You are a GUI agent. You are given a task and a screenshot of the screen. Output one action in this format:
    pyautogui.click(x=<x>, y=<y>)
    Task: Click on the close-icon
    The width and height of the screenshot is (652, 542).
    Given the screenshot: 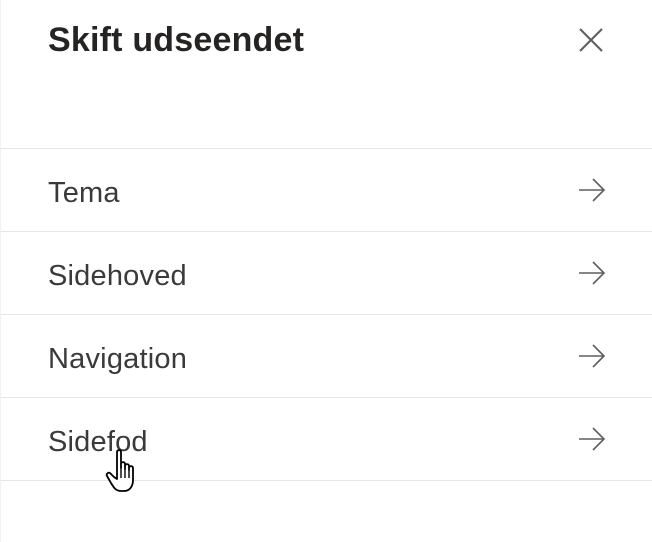 What is the action you would take?
    pyautogui.click(x=591, y=40)
    